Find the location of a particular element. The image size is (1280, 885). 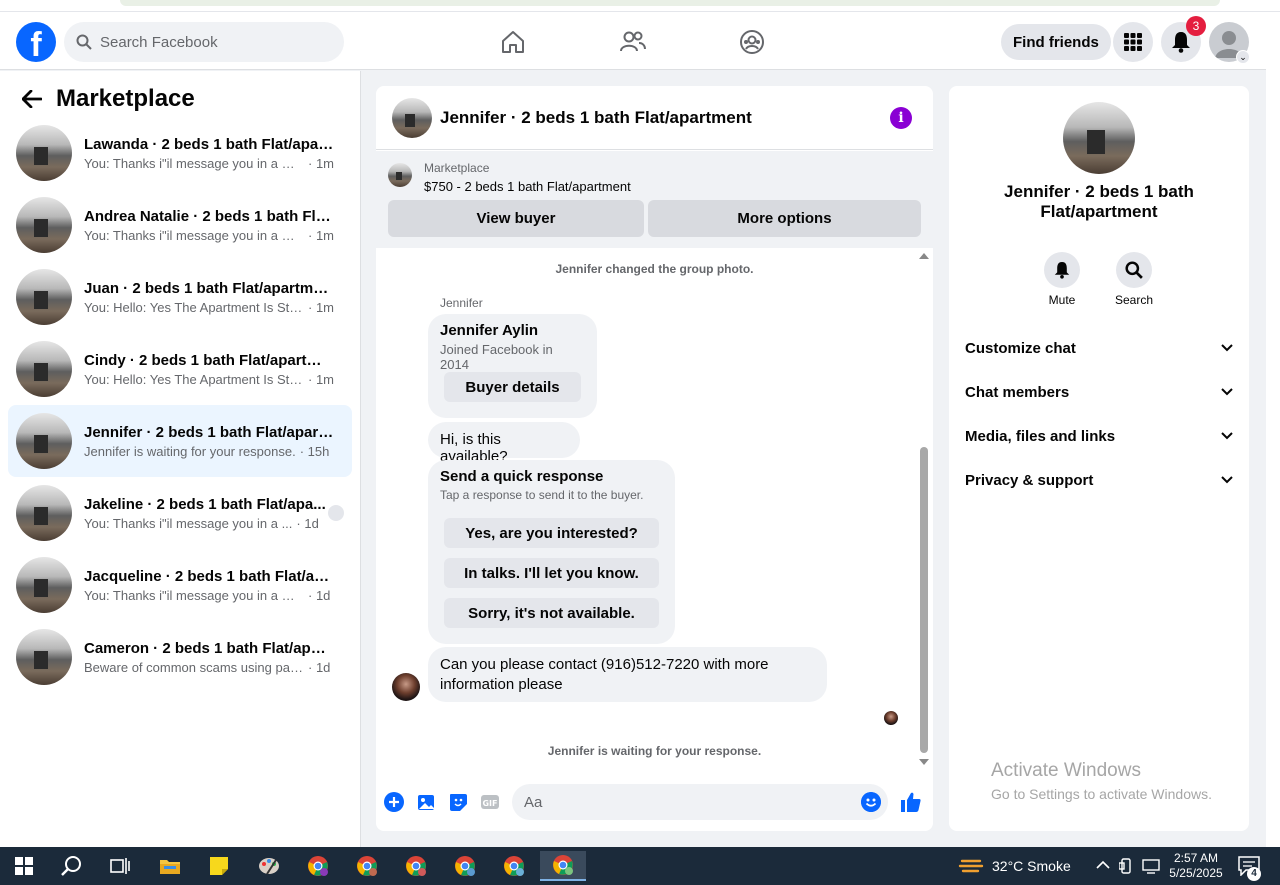

conversation-time: · 1d is located at coordinates (319, 667).